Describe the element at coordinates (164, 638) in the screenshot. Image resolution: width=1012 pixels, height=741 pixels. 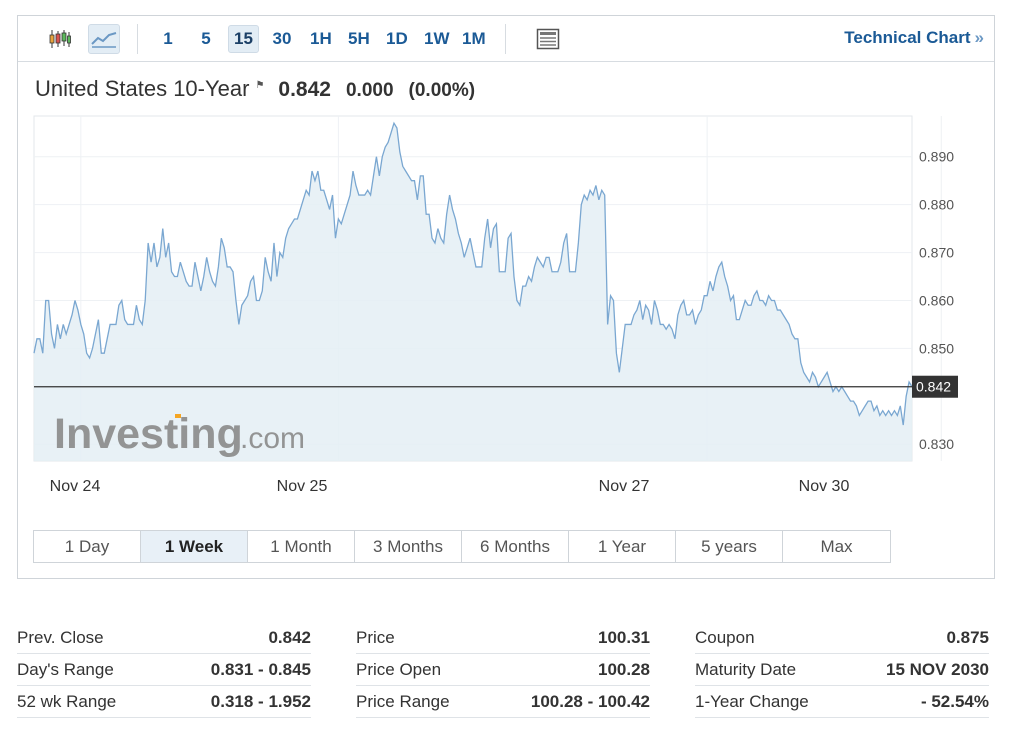
I see `stat-row: Prev. Close 0.842` at that location.